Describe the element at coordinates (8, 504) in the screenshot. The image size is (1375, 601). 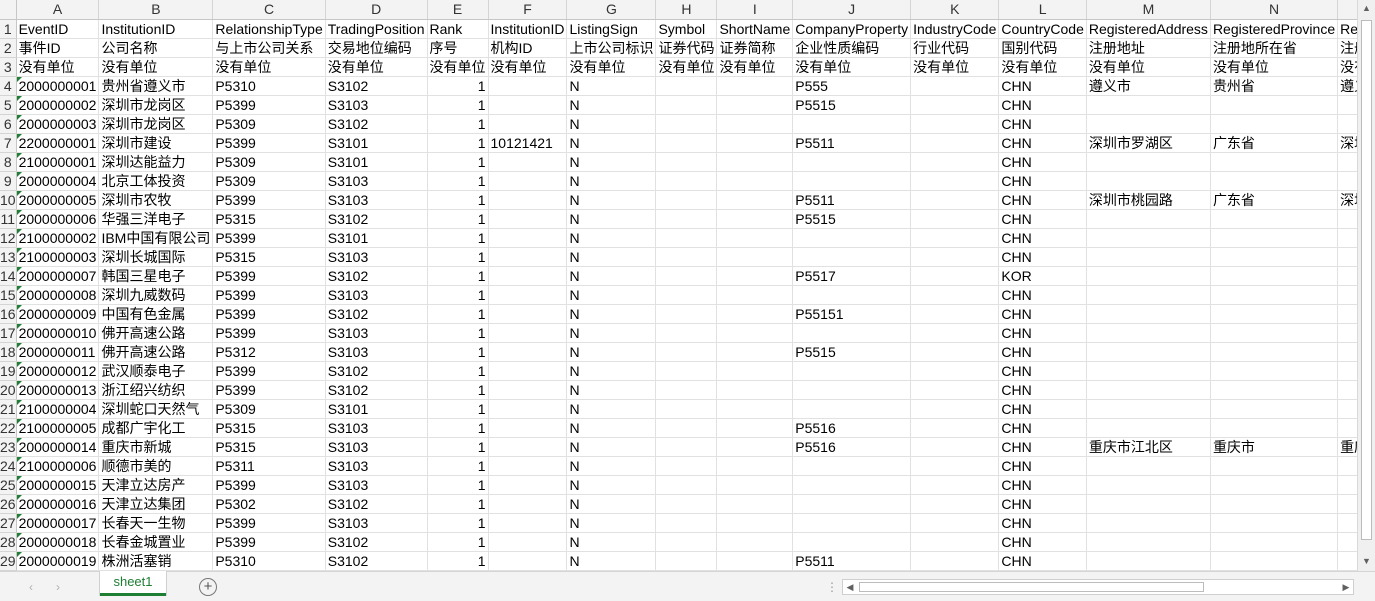
I see `row-header: 26` at that location.